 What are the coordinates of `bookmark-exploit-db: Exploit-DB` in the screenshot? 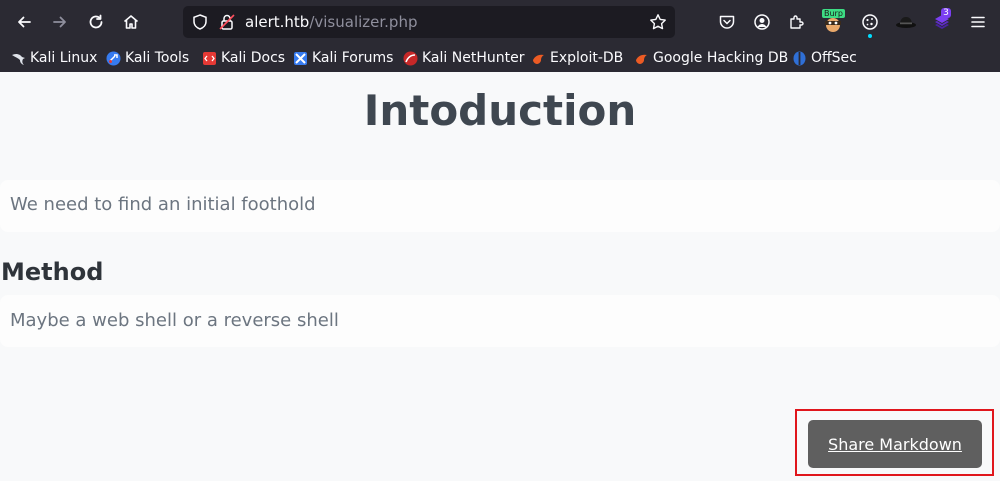 It's located at (577, 58).